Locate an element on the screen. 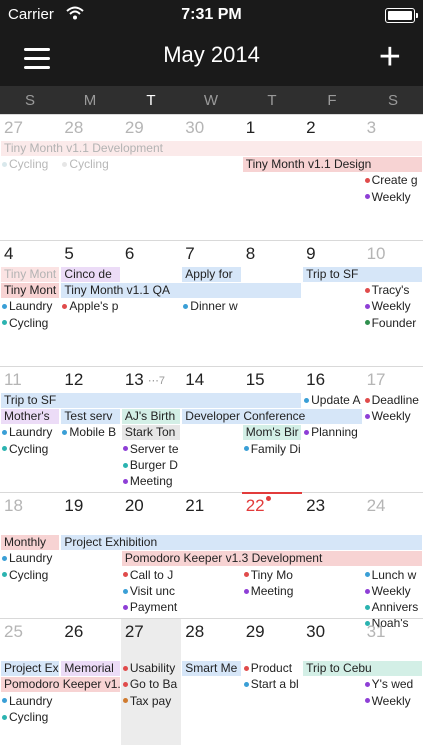  day-number: 9 is located at coordinates (310, 254).